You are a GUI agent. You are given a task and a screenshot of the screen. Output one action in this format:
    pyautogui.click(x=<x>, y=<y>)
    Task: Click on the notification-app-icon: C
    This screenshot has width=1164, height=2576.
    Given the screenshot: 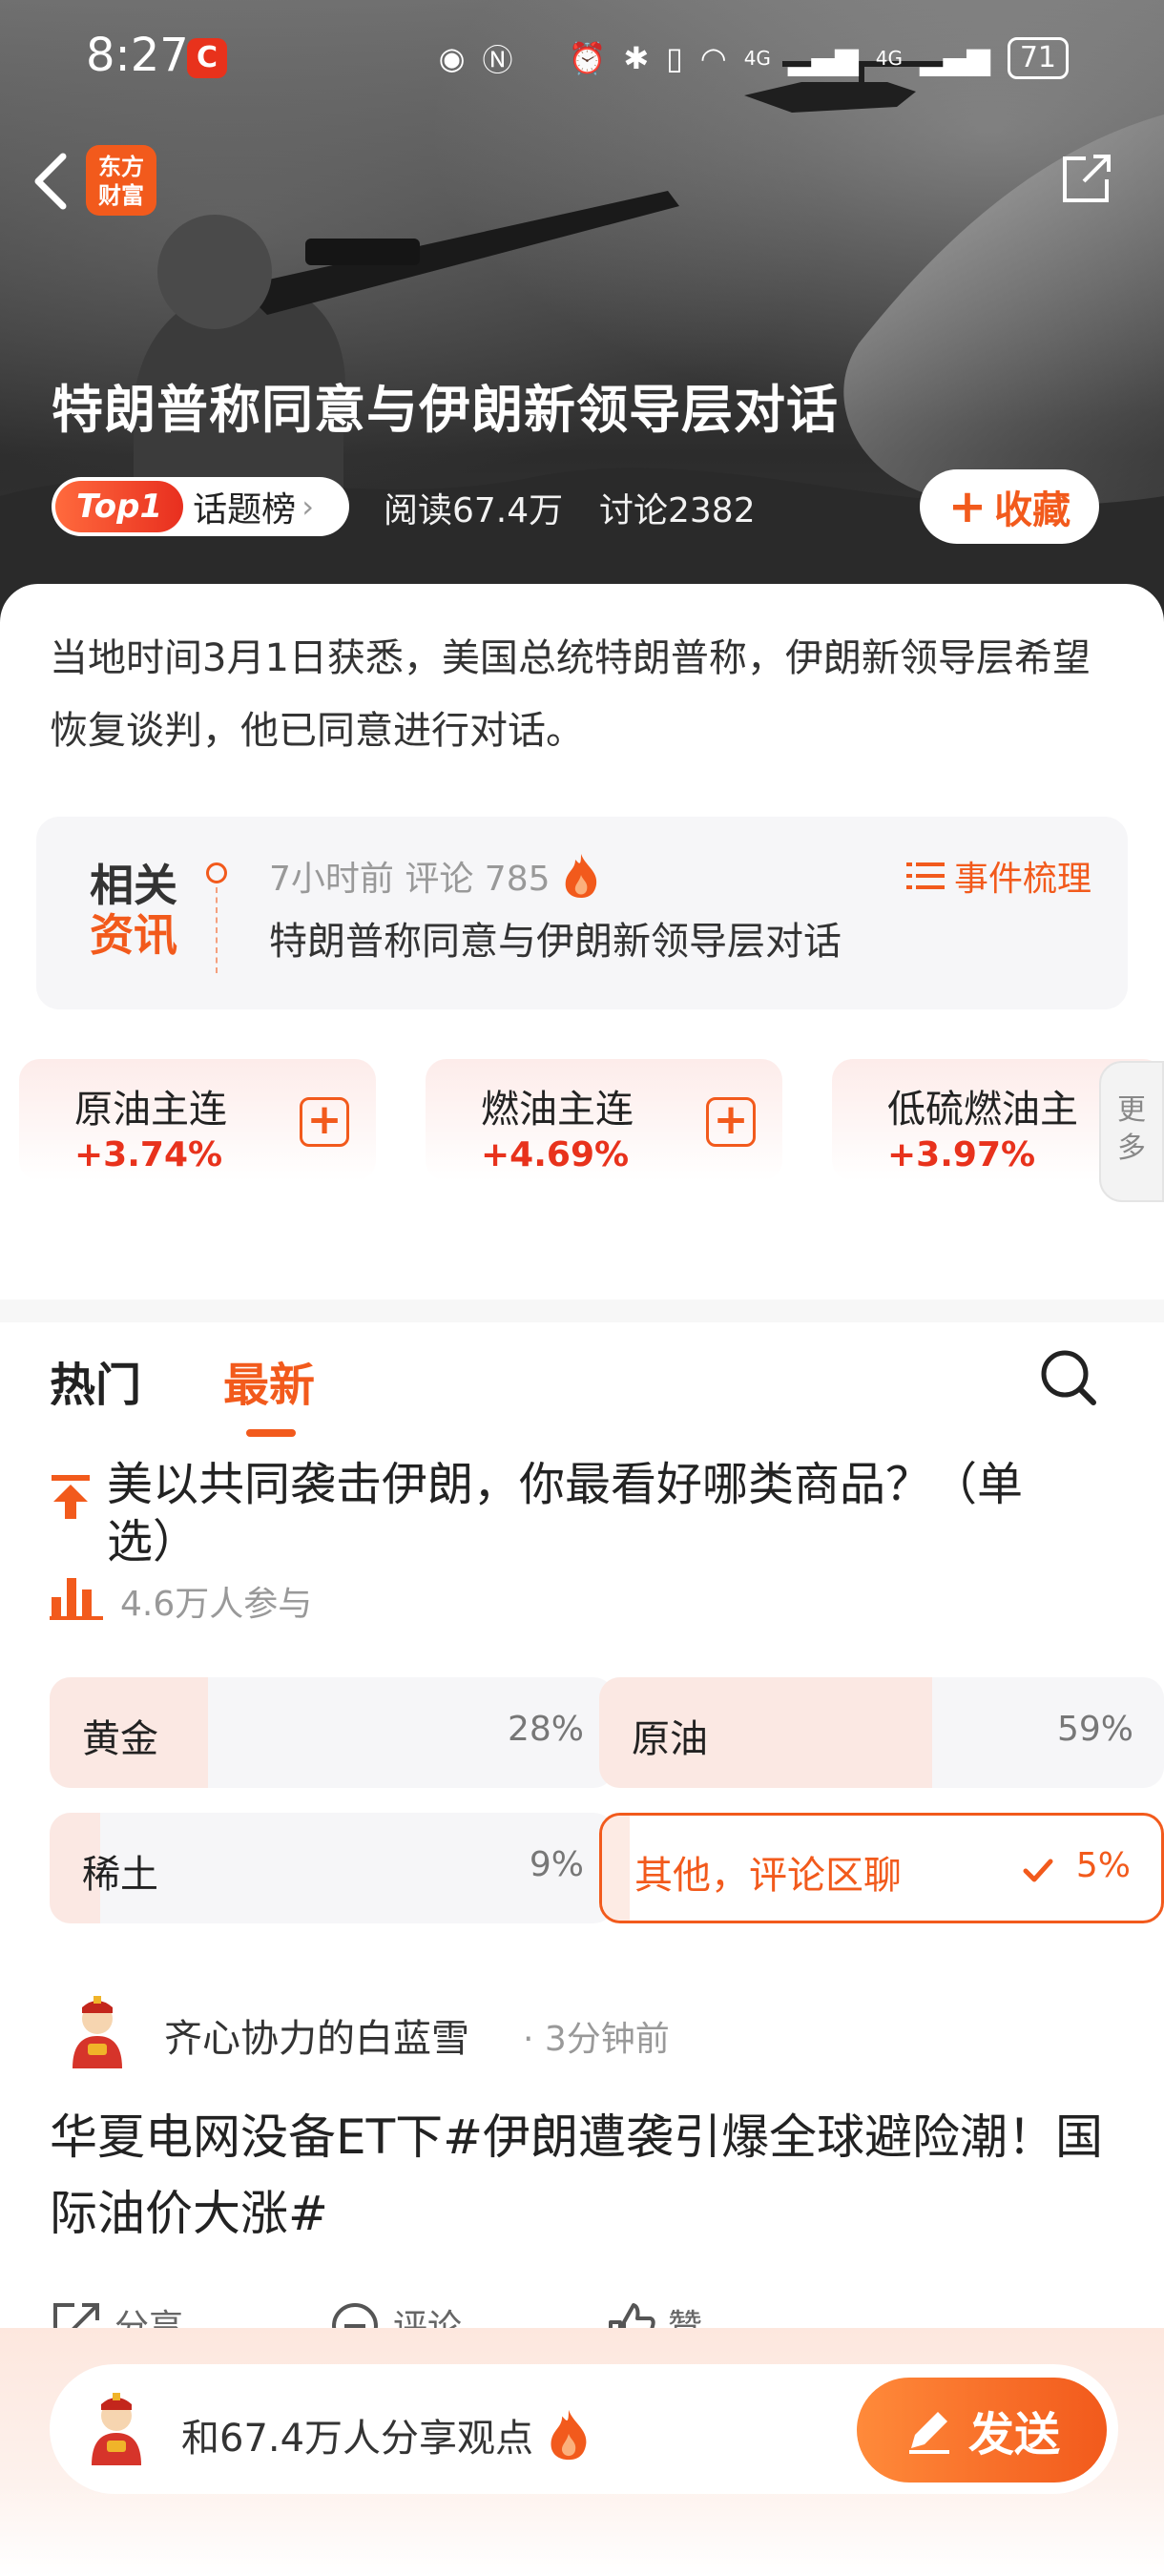 What is the action you would take?
    pyautogui.click(x=207, y=58)
    